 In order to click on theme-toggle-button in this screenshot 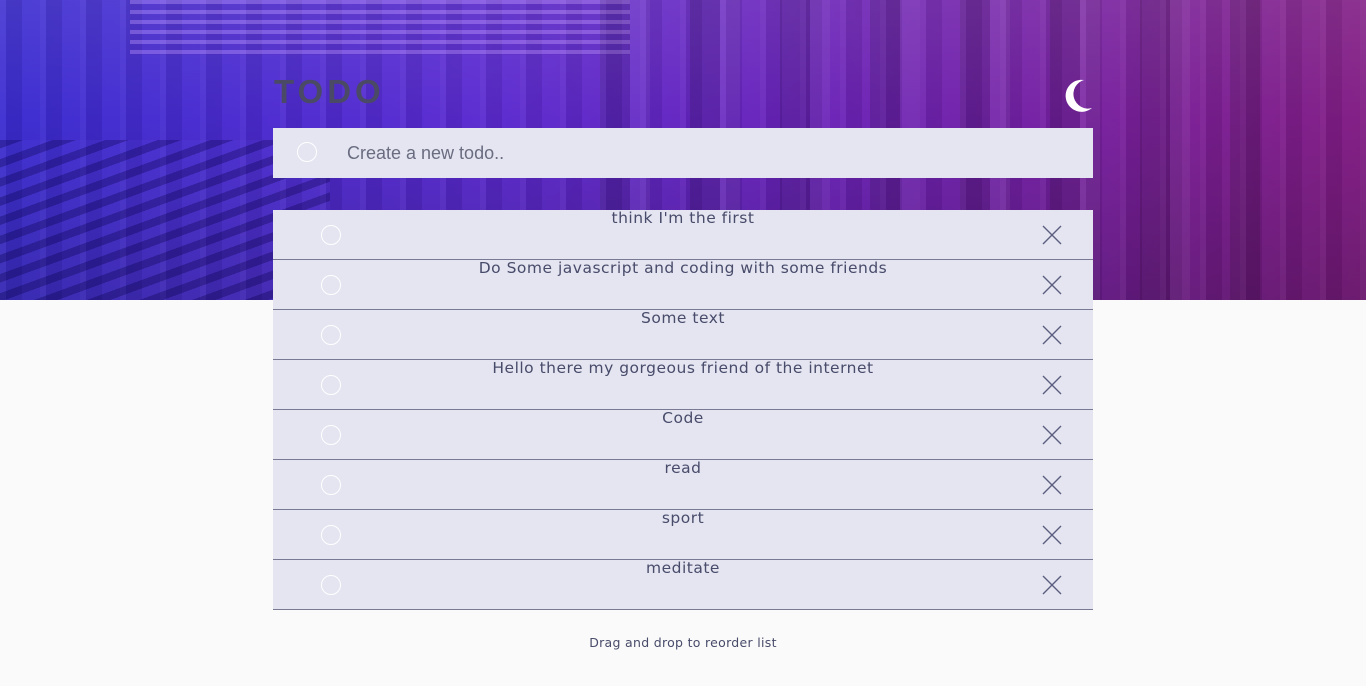, I will do `click(1079, 96)`.